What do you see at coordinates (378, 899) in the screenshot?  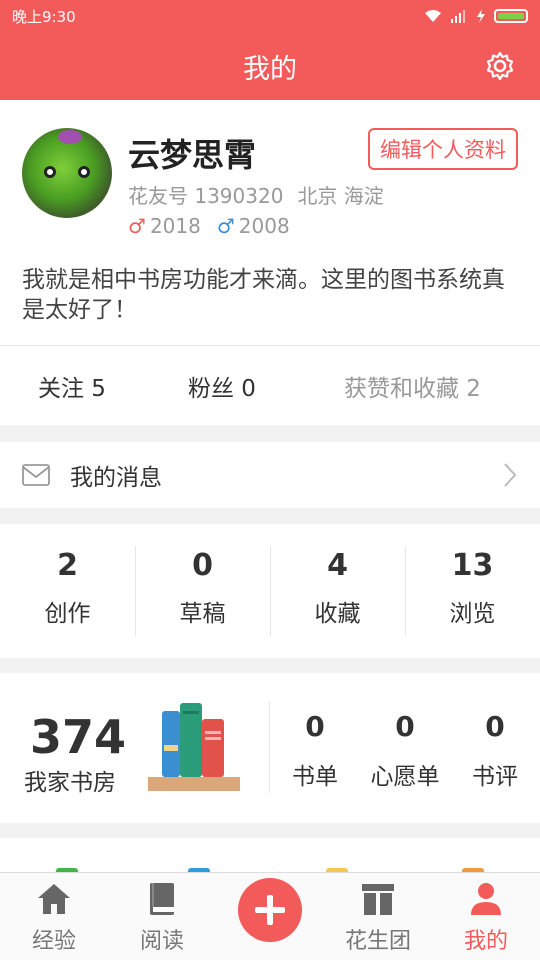 I see `group-icon` at bounding box center [378, 899].